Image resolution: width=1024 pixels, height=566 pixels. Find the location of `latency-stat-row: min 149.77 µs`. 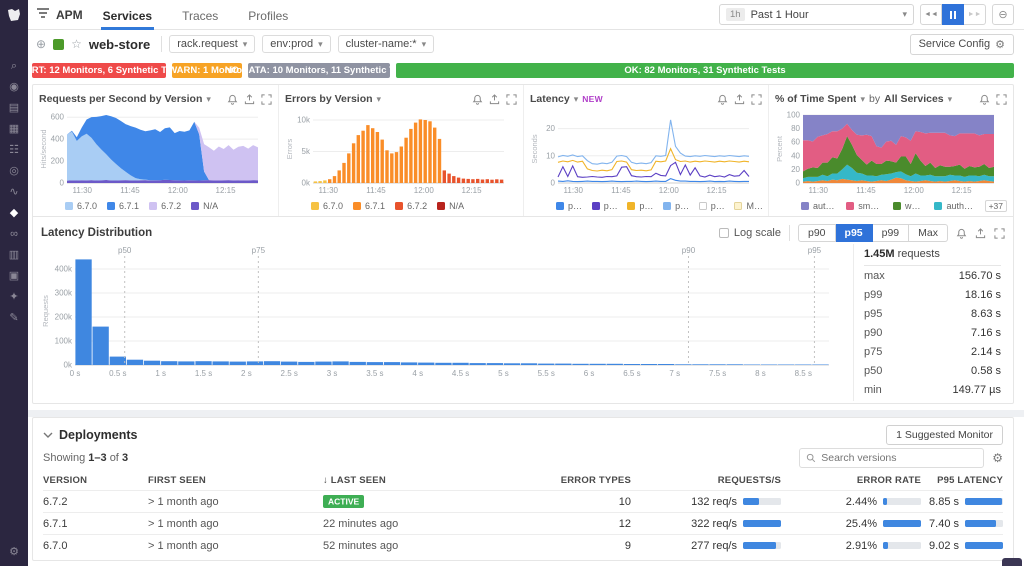

latency-stat-row: min 149.77 µs is located at coordinates (932, 389).